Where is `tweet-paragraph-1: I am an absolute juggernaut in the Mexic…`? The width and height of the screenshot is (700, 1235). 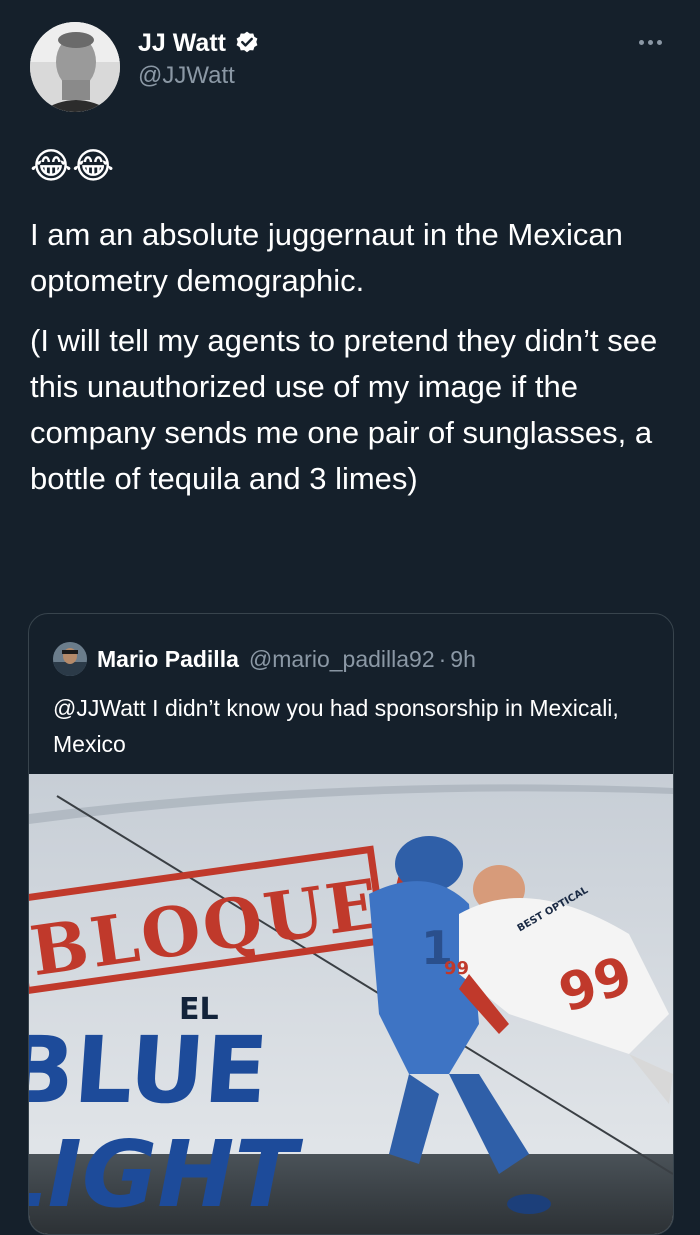 tweet-paragraph-1: I am an absolute juggernaut in the Mexic… is located at coordinates (326, 257).